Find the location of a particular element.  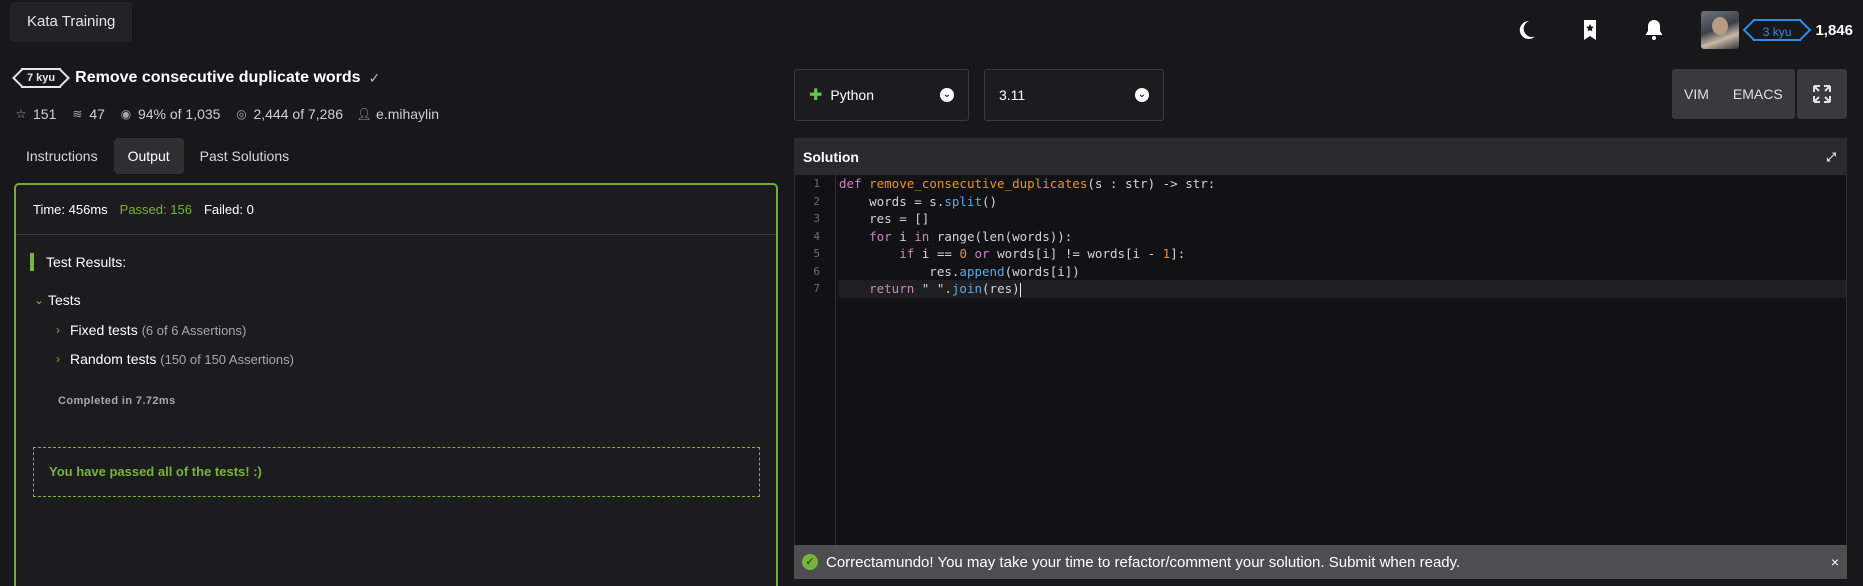

kata-tabs: Instructions Output Past Solutions is located at coordinates (158, 156).